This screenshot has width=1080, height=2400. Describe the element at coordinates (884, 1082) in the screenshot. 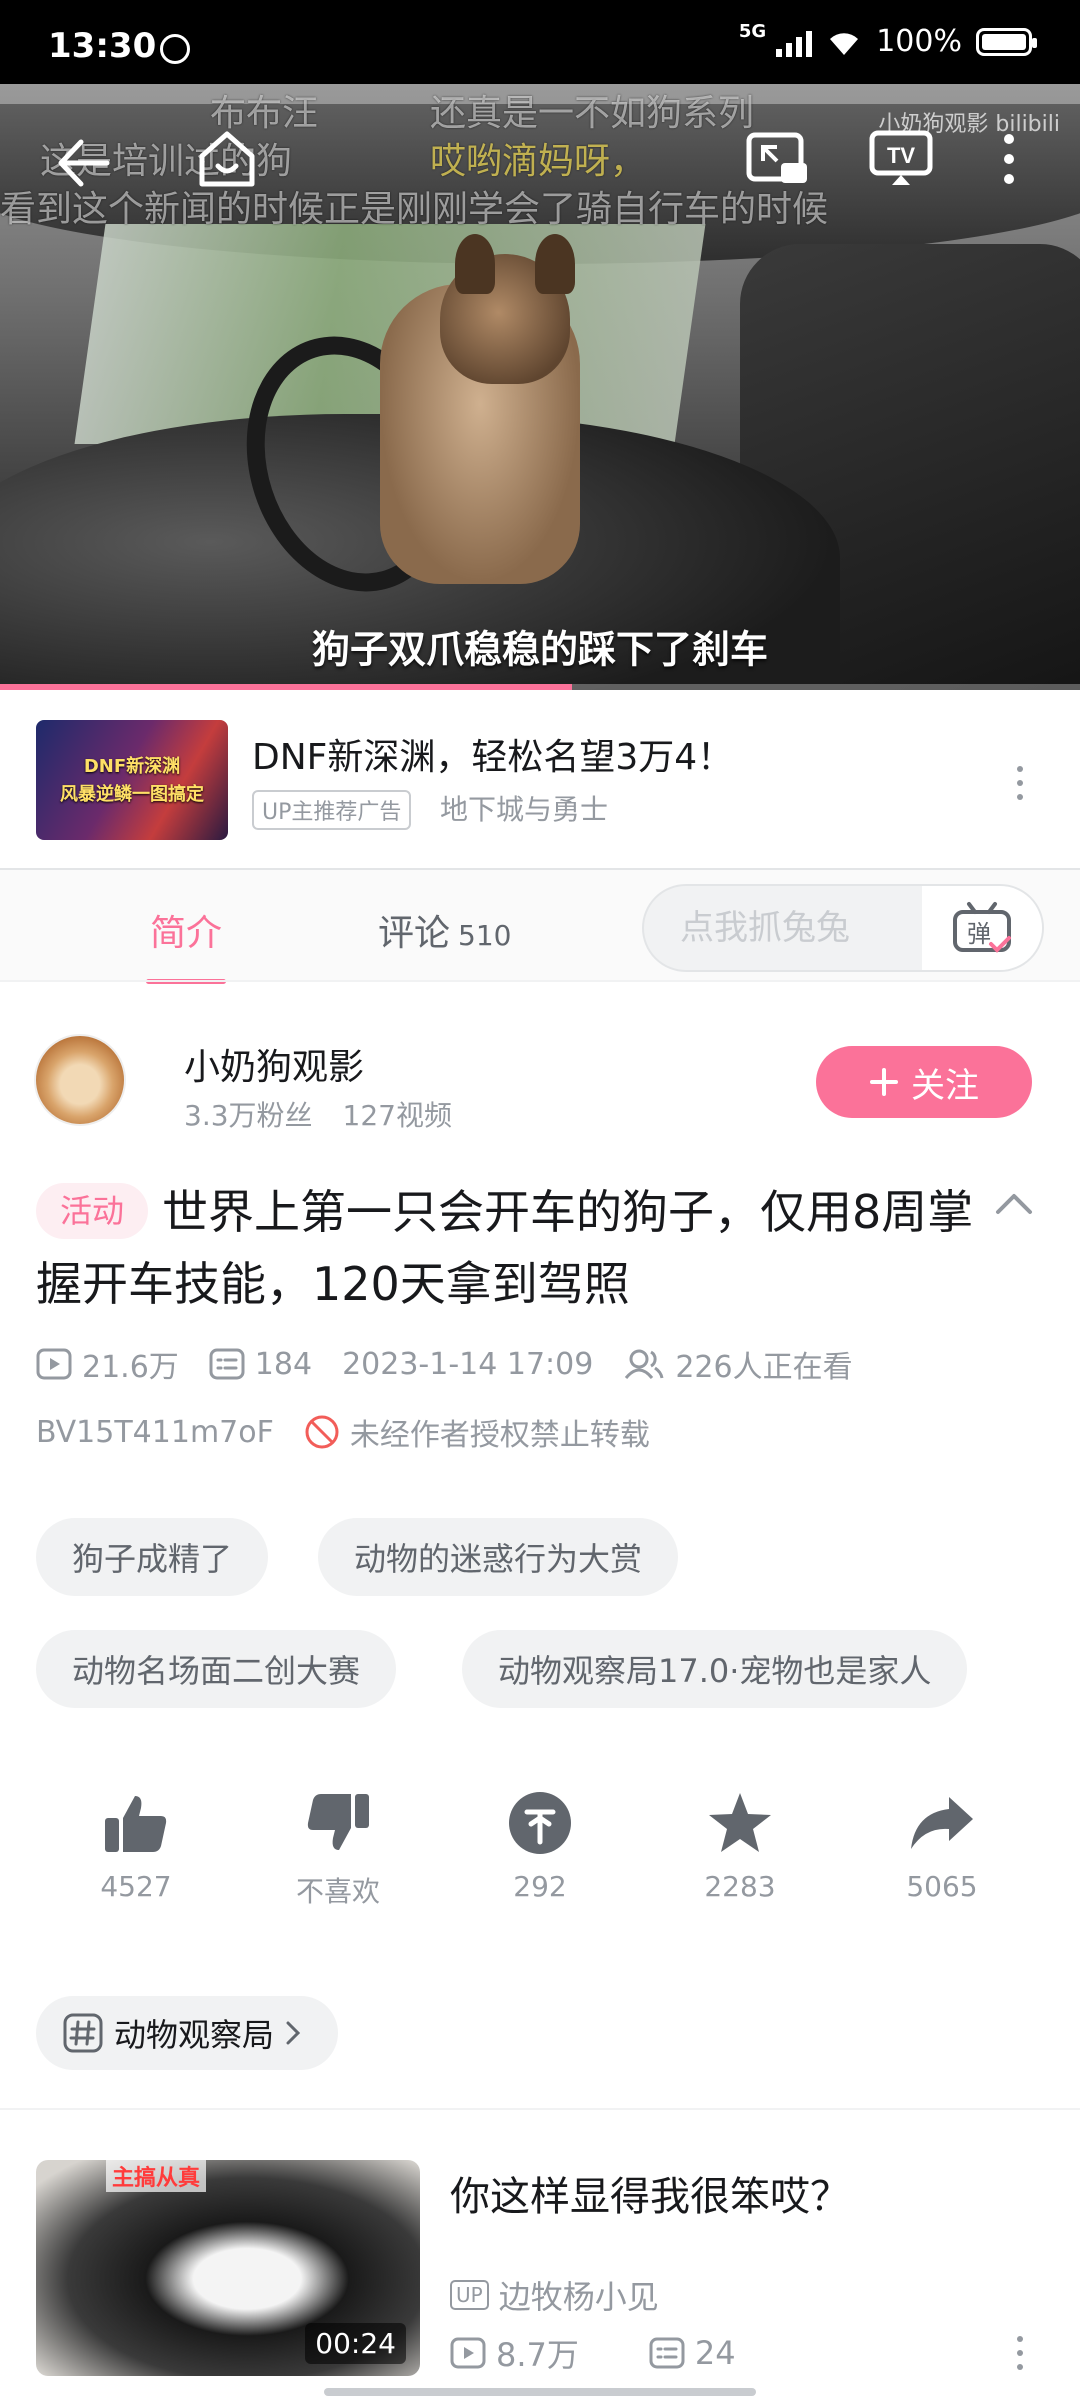

I see `plus-icon` at that location.